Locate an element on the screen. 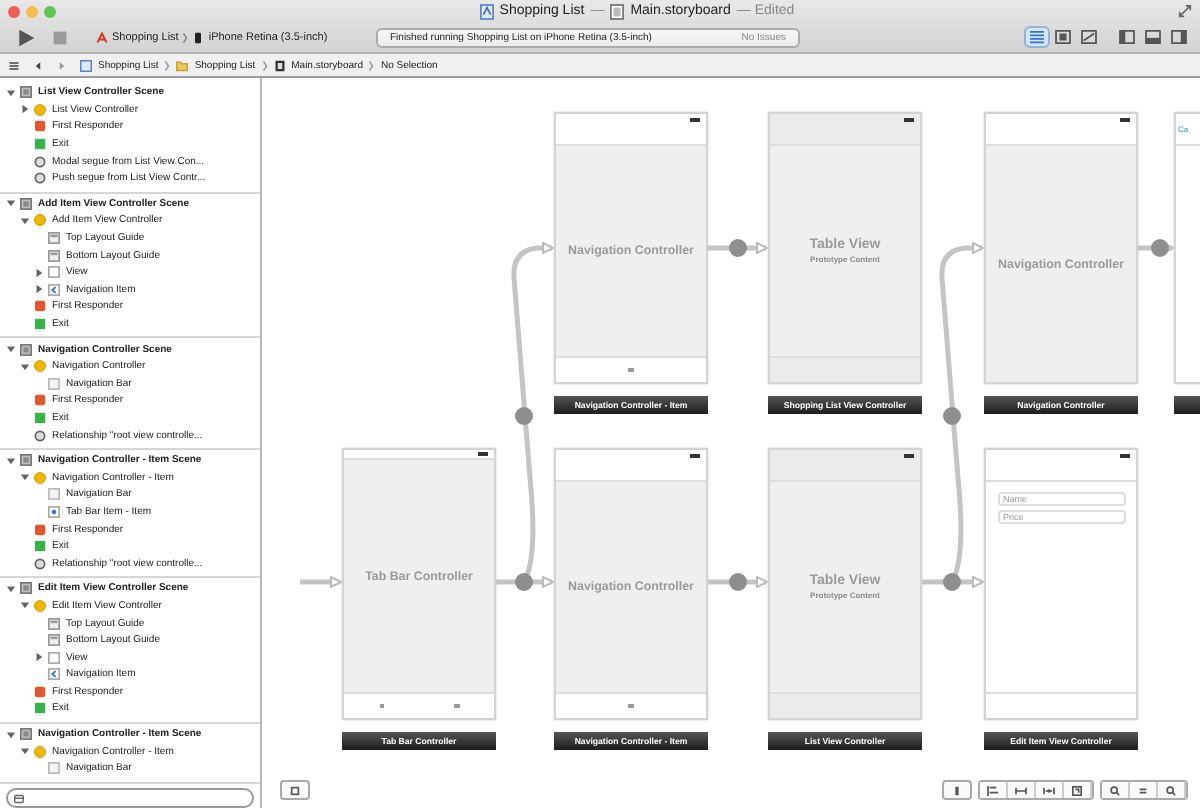 The image size is (1200, 808). align-button is located at coordinates (994, 790).